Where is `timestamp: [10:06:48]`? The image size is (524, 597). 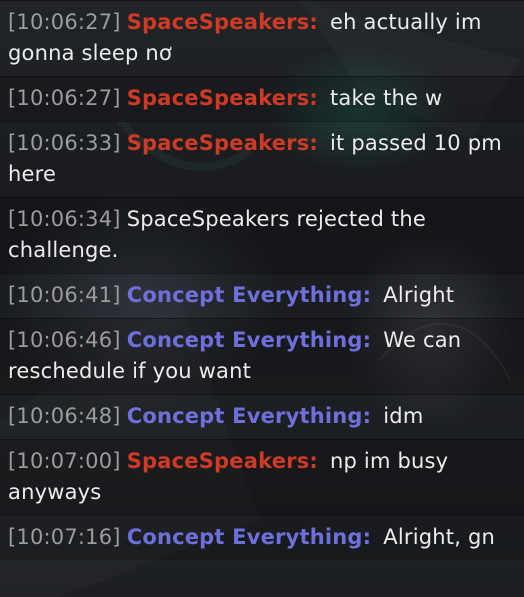
timestamp: [10:06:48] is located at coordinates (64, 416).